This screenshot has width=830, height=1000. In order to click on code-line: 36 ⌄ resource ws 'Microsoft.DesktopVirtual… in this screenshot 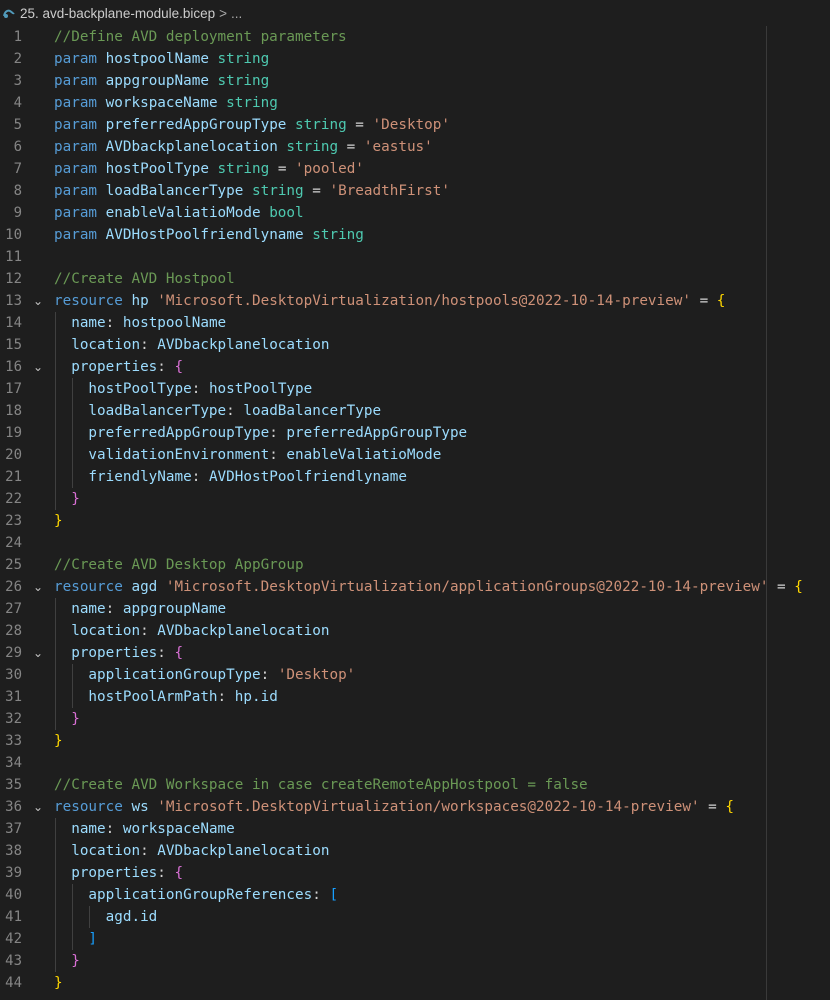, I will do `click(415, 807)`.